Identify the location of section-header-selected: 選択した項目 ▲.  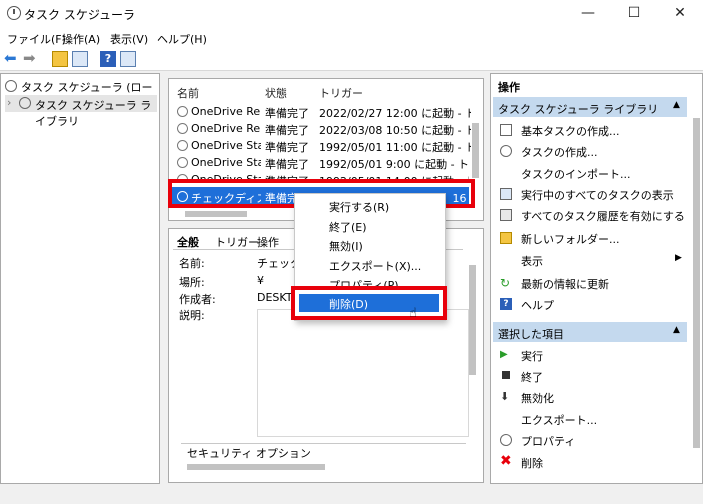
(590, 332).